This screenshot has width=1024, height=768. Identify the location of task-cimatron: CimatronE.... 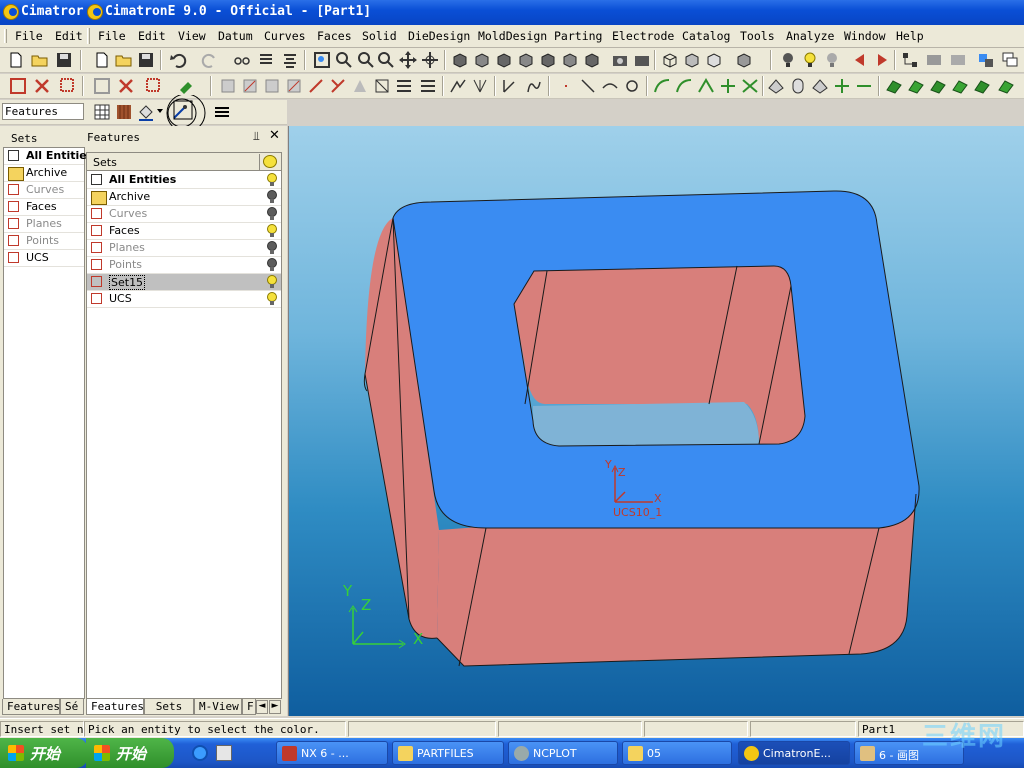
(794, 753).